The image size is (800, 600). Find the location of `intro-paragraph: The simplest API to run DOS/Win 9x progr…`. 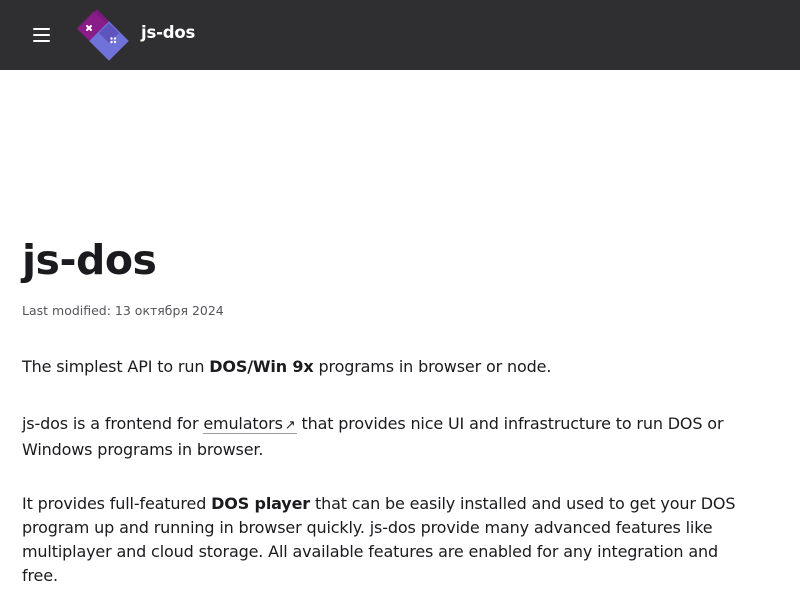

intro-paragraph: The simplest API to run DOS/Win 9x progr… is located at coordinates (387, 367).